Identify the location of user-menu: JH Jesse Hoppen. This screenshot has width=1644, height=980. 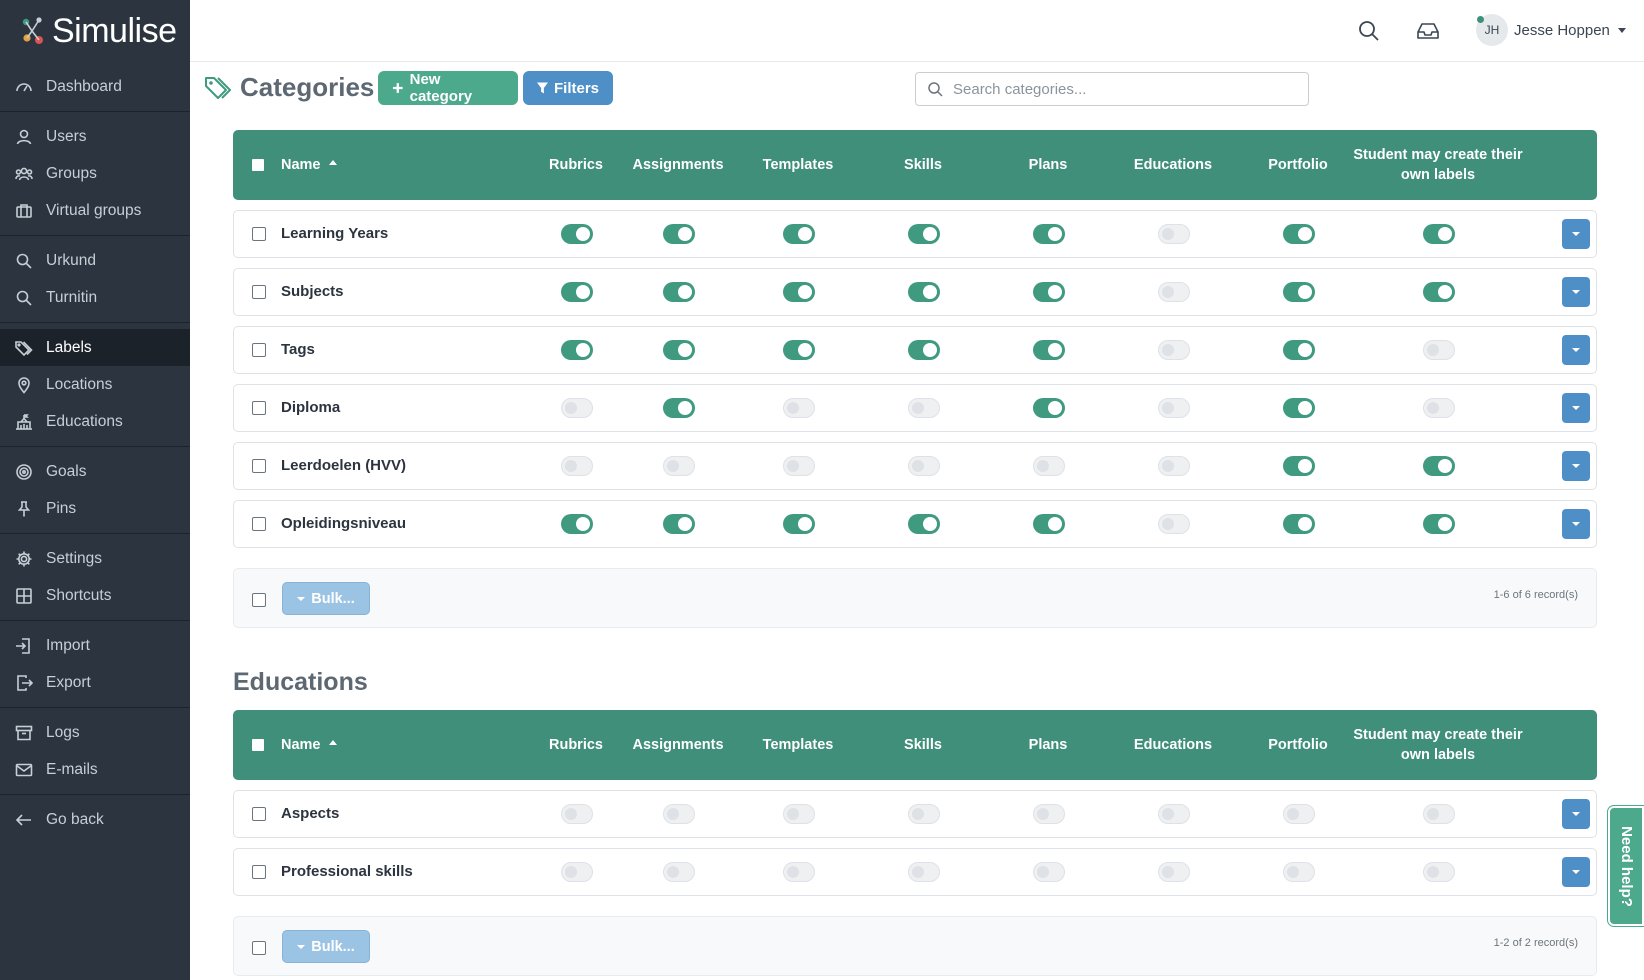
(1551, 30).